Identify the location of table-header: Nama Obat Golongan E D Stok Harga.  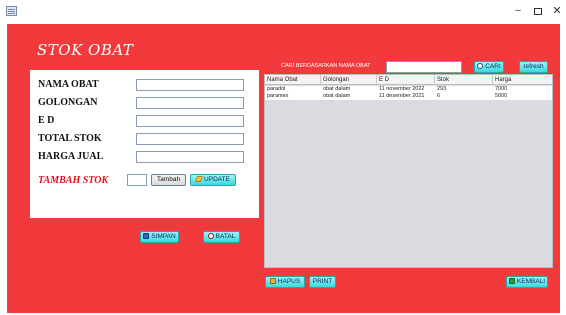
(408, 80).